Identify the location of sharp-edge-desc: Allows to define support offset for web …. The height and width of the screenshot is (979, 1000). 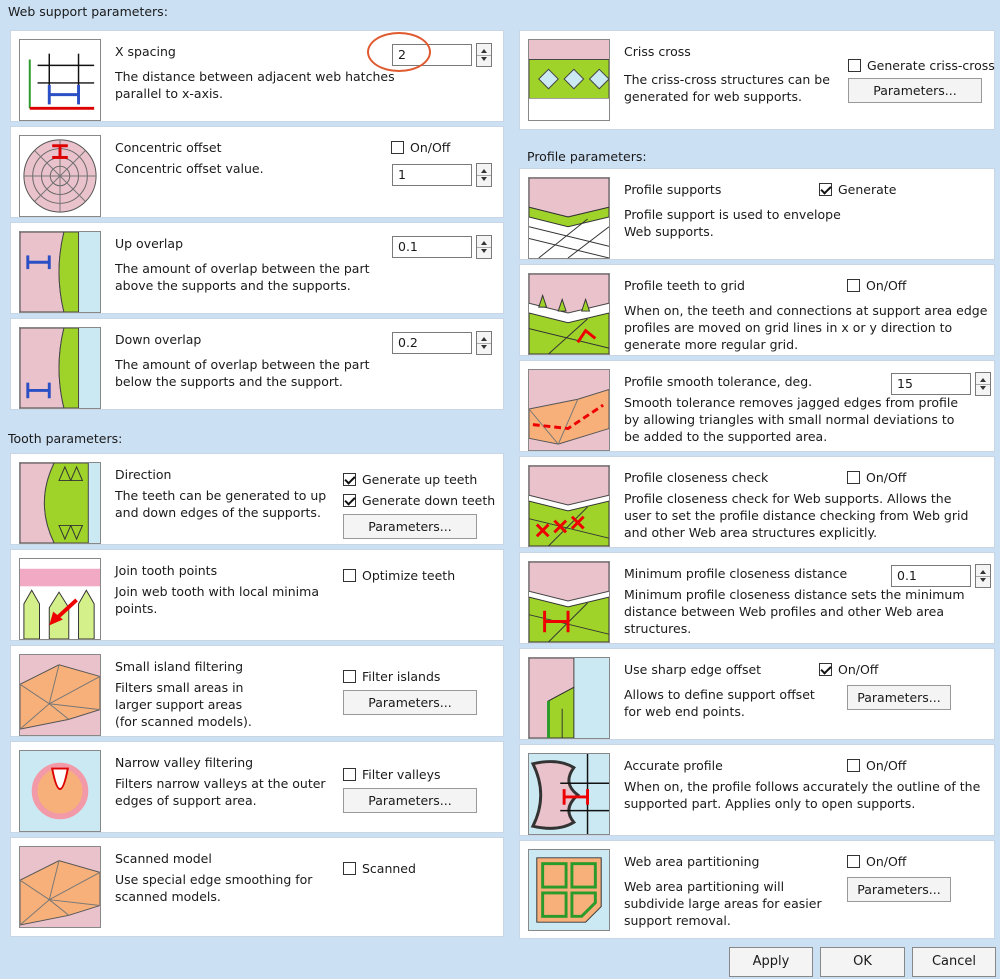
(719, 703).